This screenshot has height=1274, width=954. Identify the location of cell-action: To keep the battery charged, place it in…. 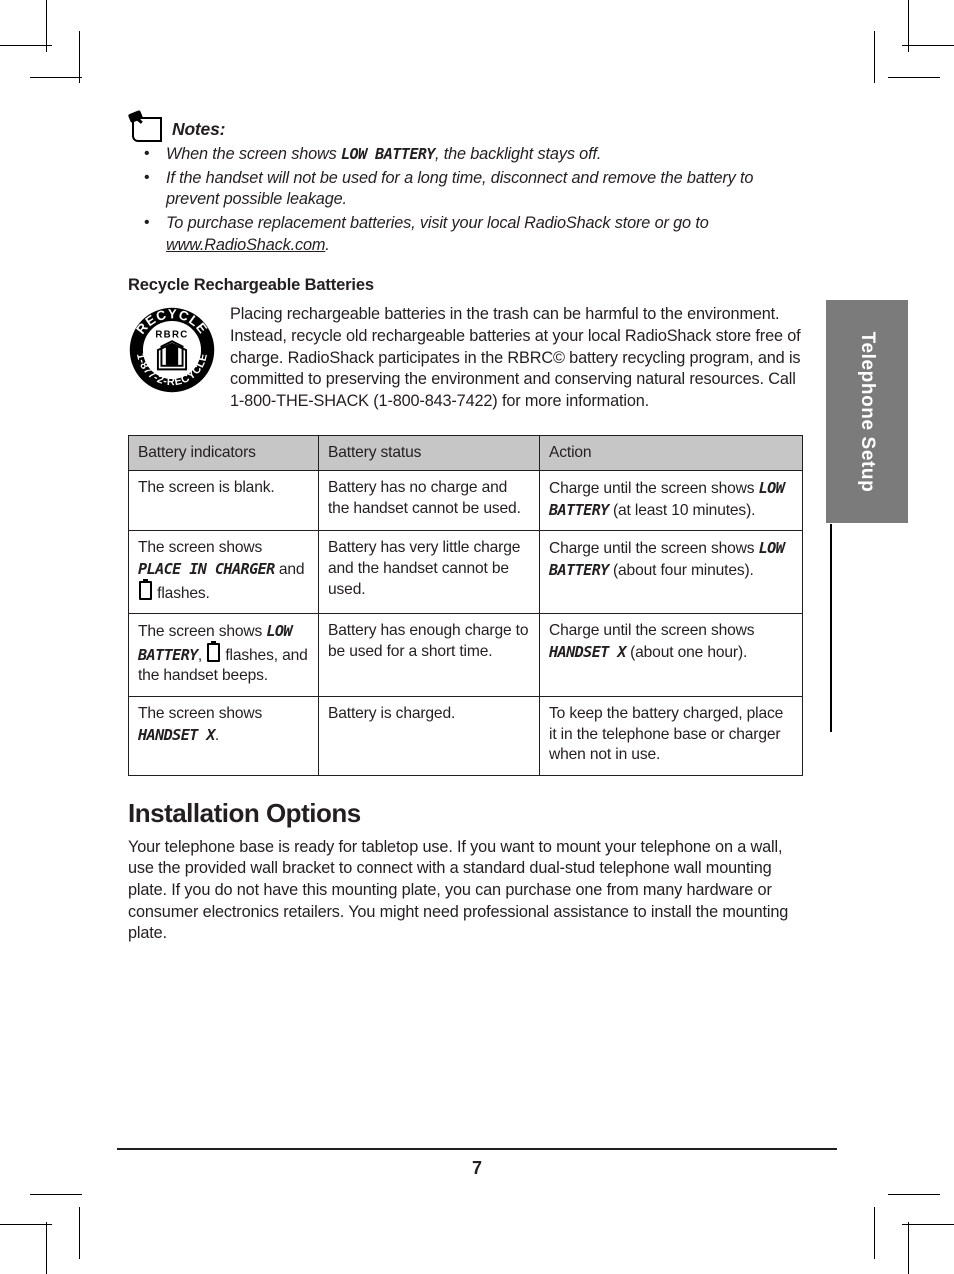
(671, 735).